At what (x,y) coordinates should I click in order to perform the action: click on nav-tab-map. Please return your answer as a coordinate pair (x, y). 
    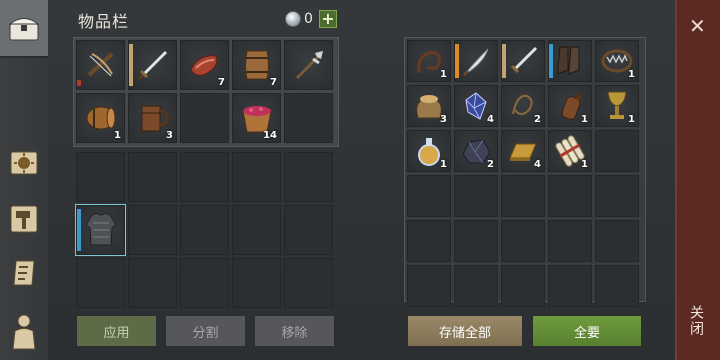
    Looking at the image, I should click on (24, 273).